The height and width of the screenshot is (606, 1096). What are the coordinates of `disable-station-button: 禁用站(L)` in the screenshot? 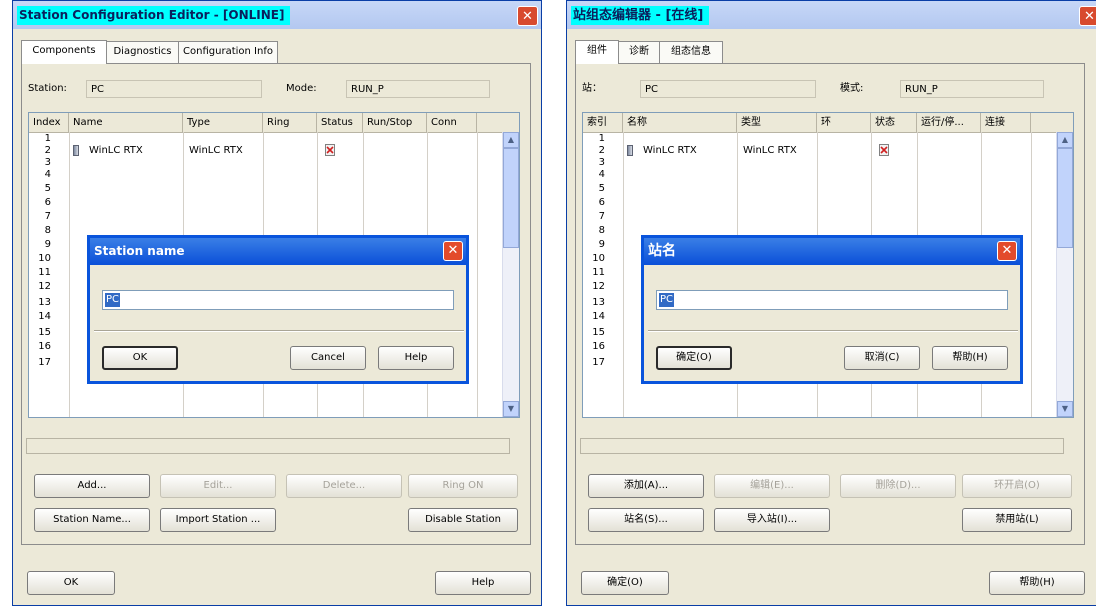 It's located at (1017, 520).